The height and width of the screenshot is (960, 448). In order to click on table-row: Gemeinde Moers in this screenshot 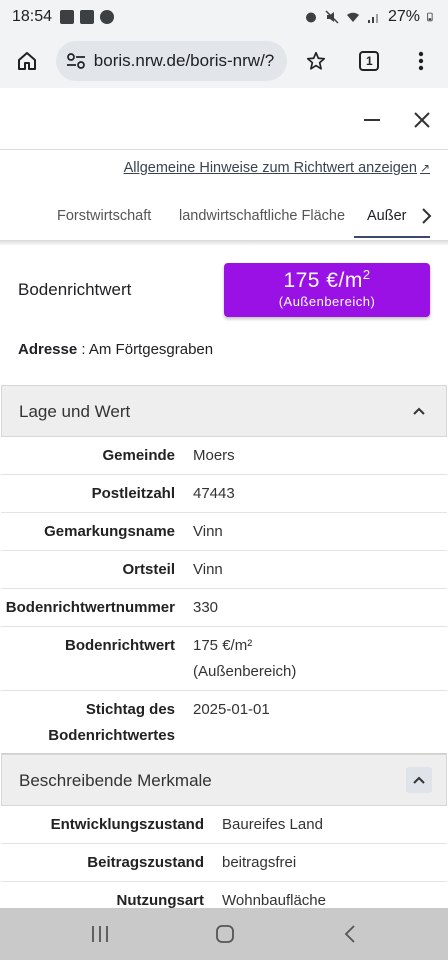, I will do `click(224, 456)`.